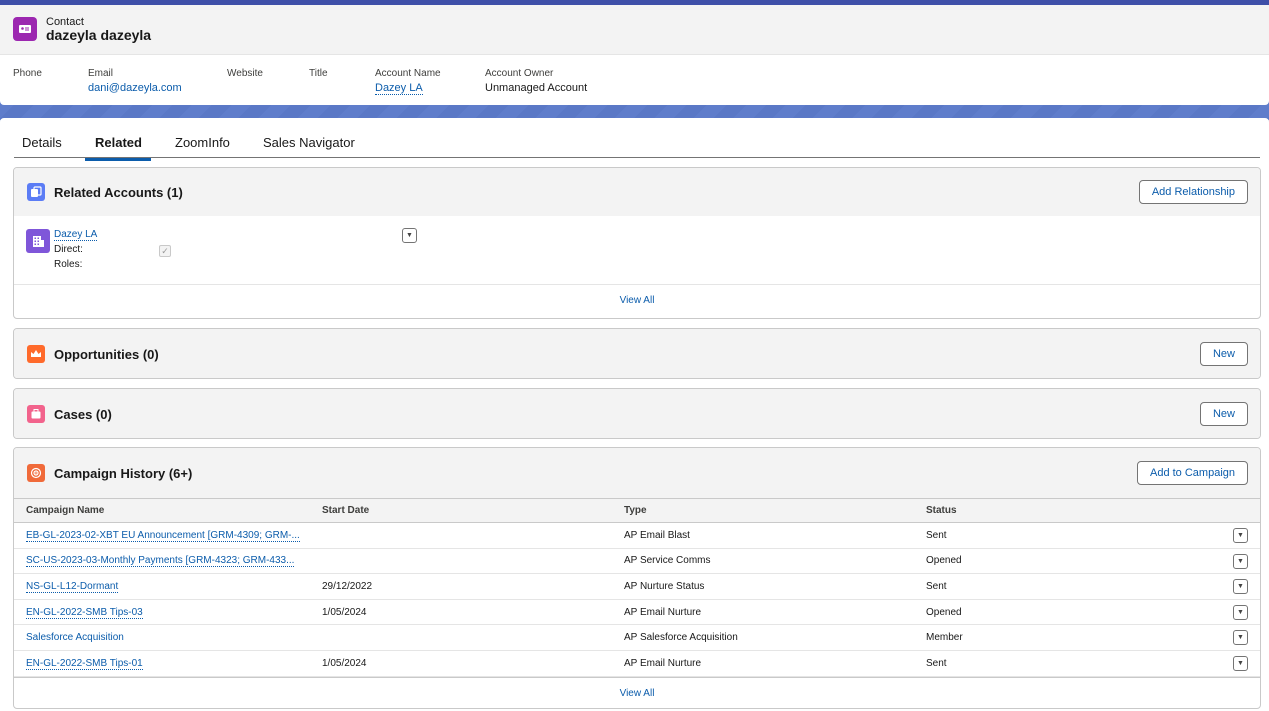 This screenshot has height=711, width=1269. I want to click on campaign-link: EN-GL-2022-SMB Tips-01, so click(84, 663).